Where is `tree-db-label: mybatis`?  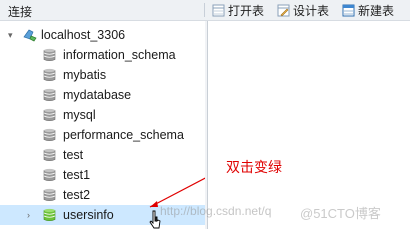
tree-db-label: mybatis is located at coordinates (85, 75).